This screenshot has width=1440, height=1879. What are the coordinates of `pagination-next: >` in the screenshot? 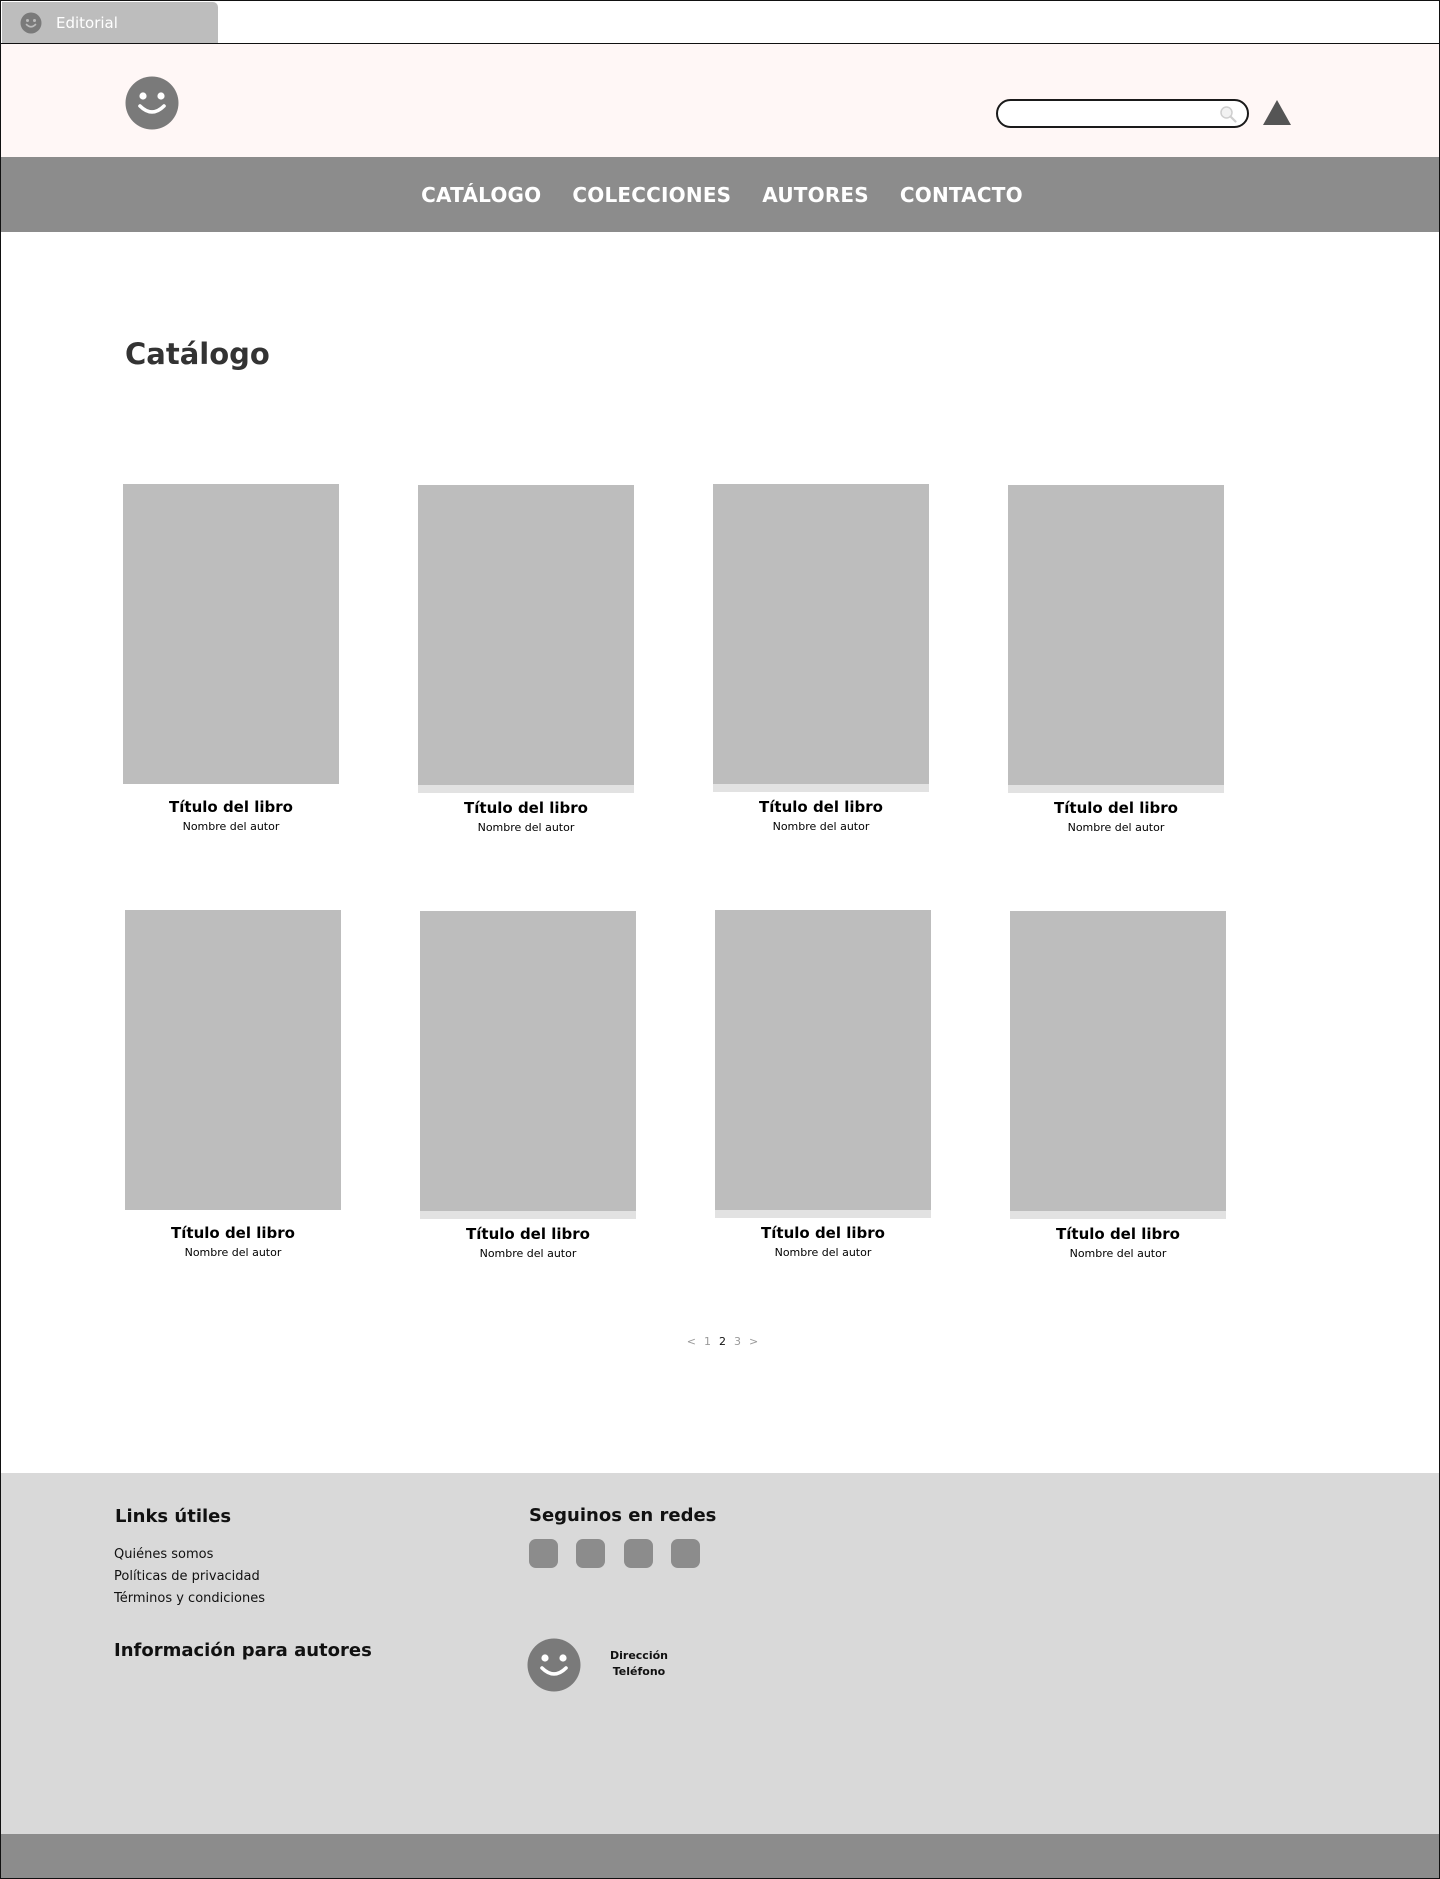 It's located at (753, 1341).